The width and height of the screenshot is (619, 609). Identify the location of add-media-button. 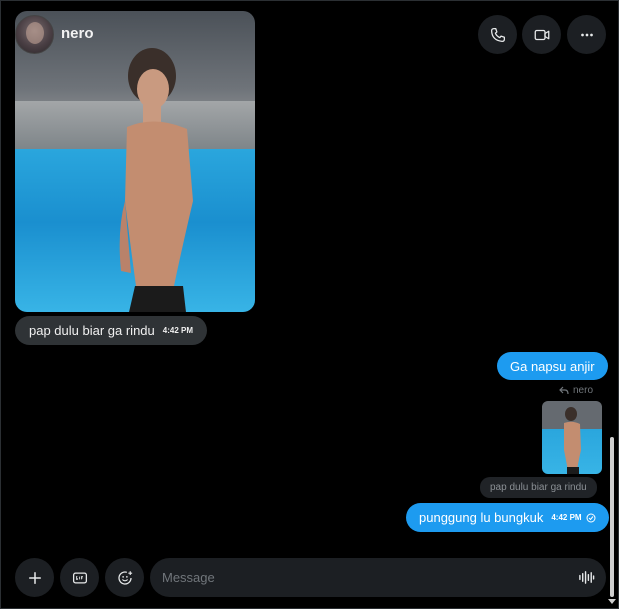
(34, 577).